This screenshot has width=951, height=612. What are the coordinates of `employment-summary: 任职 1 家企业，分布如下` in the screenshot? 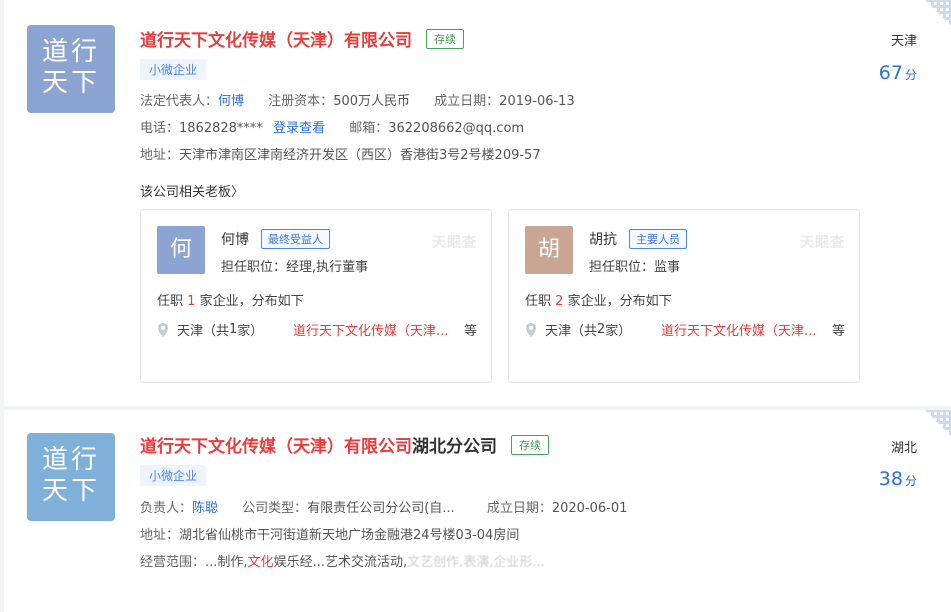 It's located at (230, 301).